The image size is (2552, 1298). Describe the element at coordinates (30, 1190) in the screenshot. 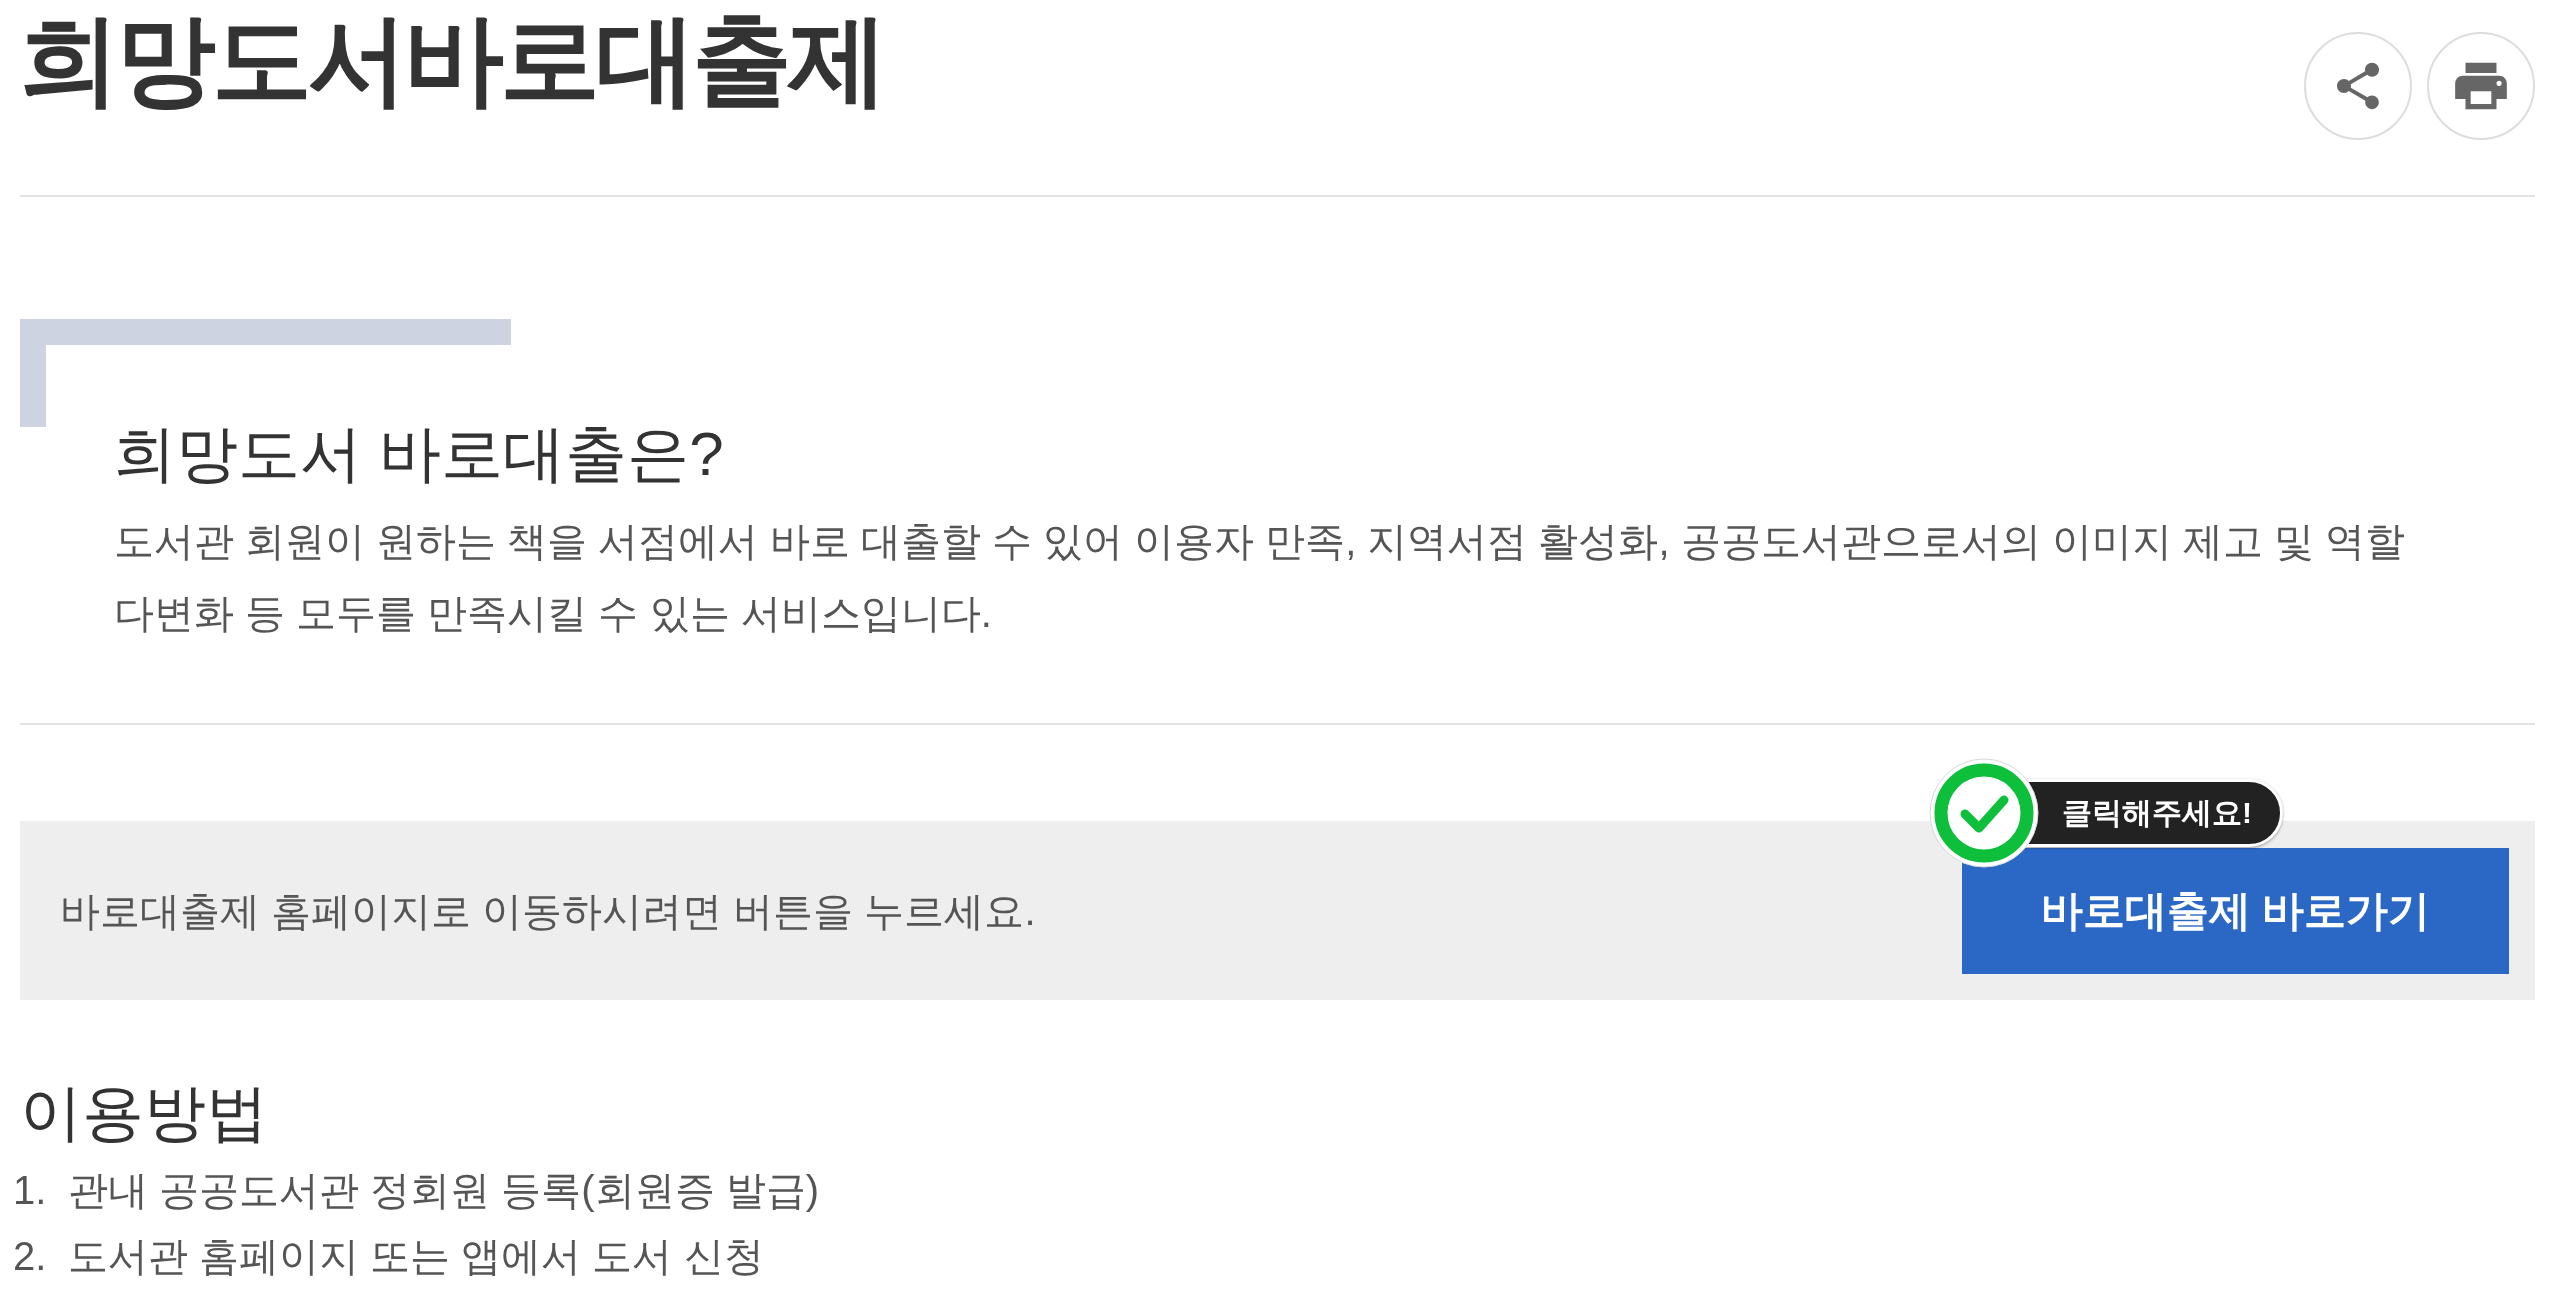

I see `step-number: 1.` at that location.